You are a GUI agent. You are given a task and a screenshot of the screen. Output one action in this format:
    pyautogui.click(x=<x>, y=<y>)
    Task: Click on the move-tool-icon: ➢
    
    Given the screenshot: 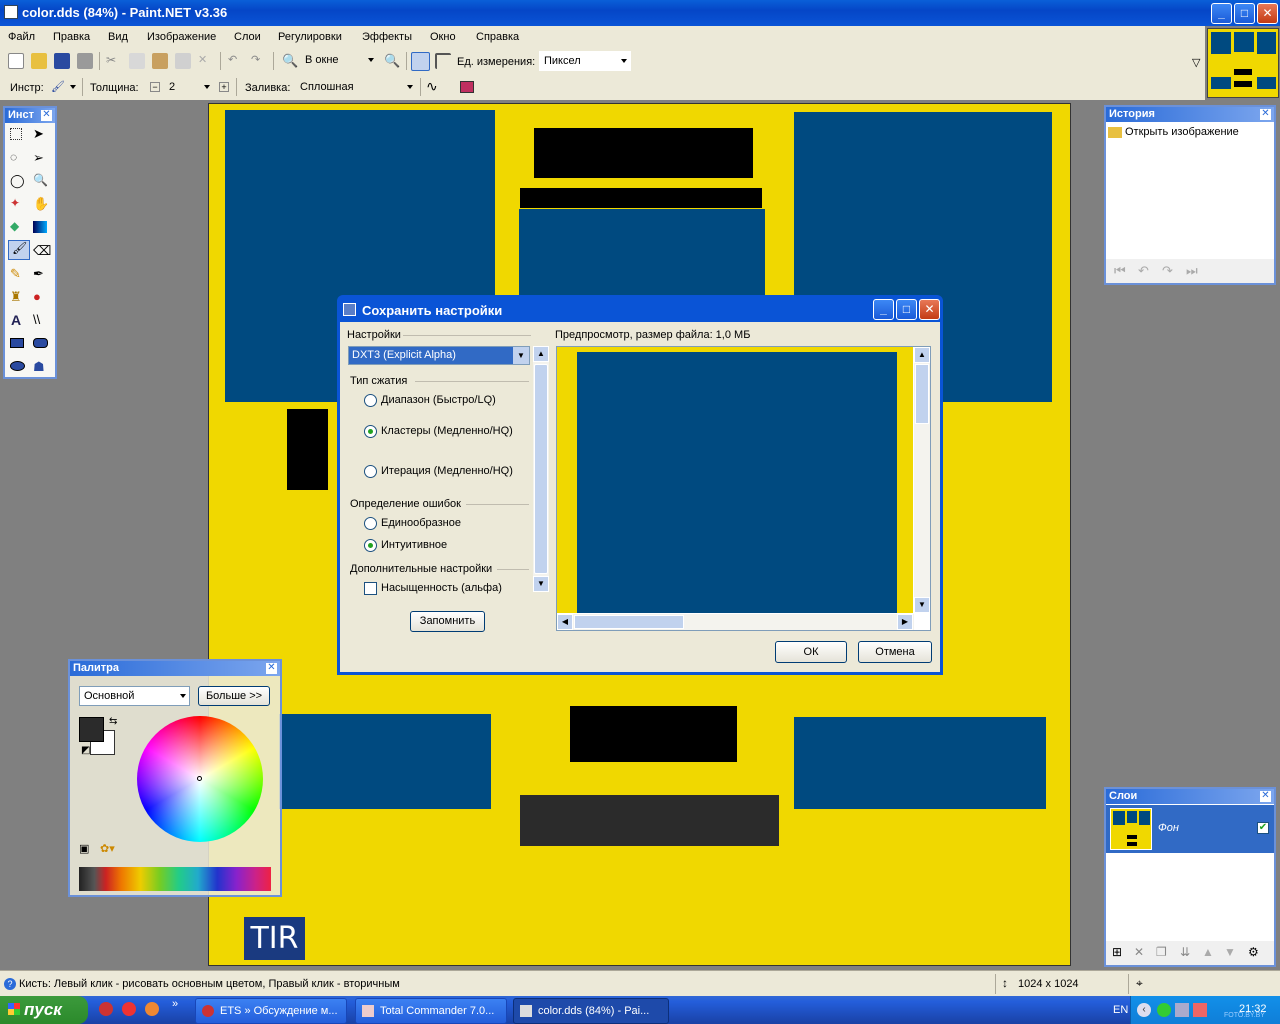 What is the action you would take?
    pyautogui.click(x=42, y=159)
    